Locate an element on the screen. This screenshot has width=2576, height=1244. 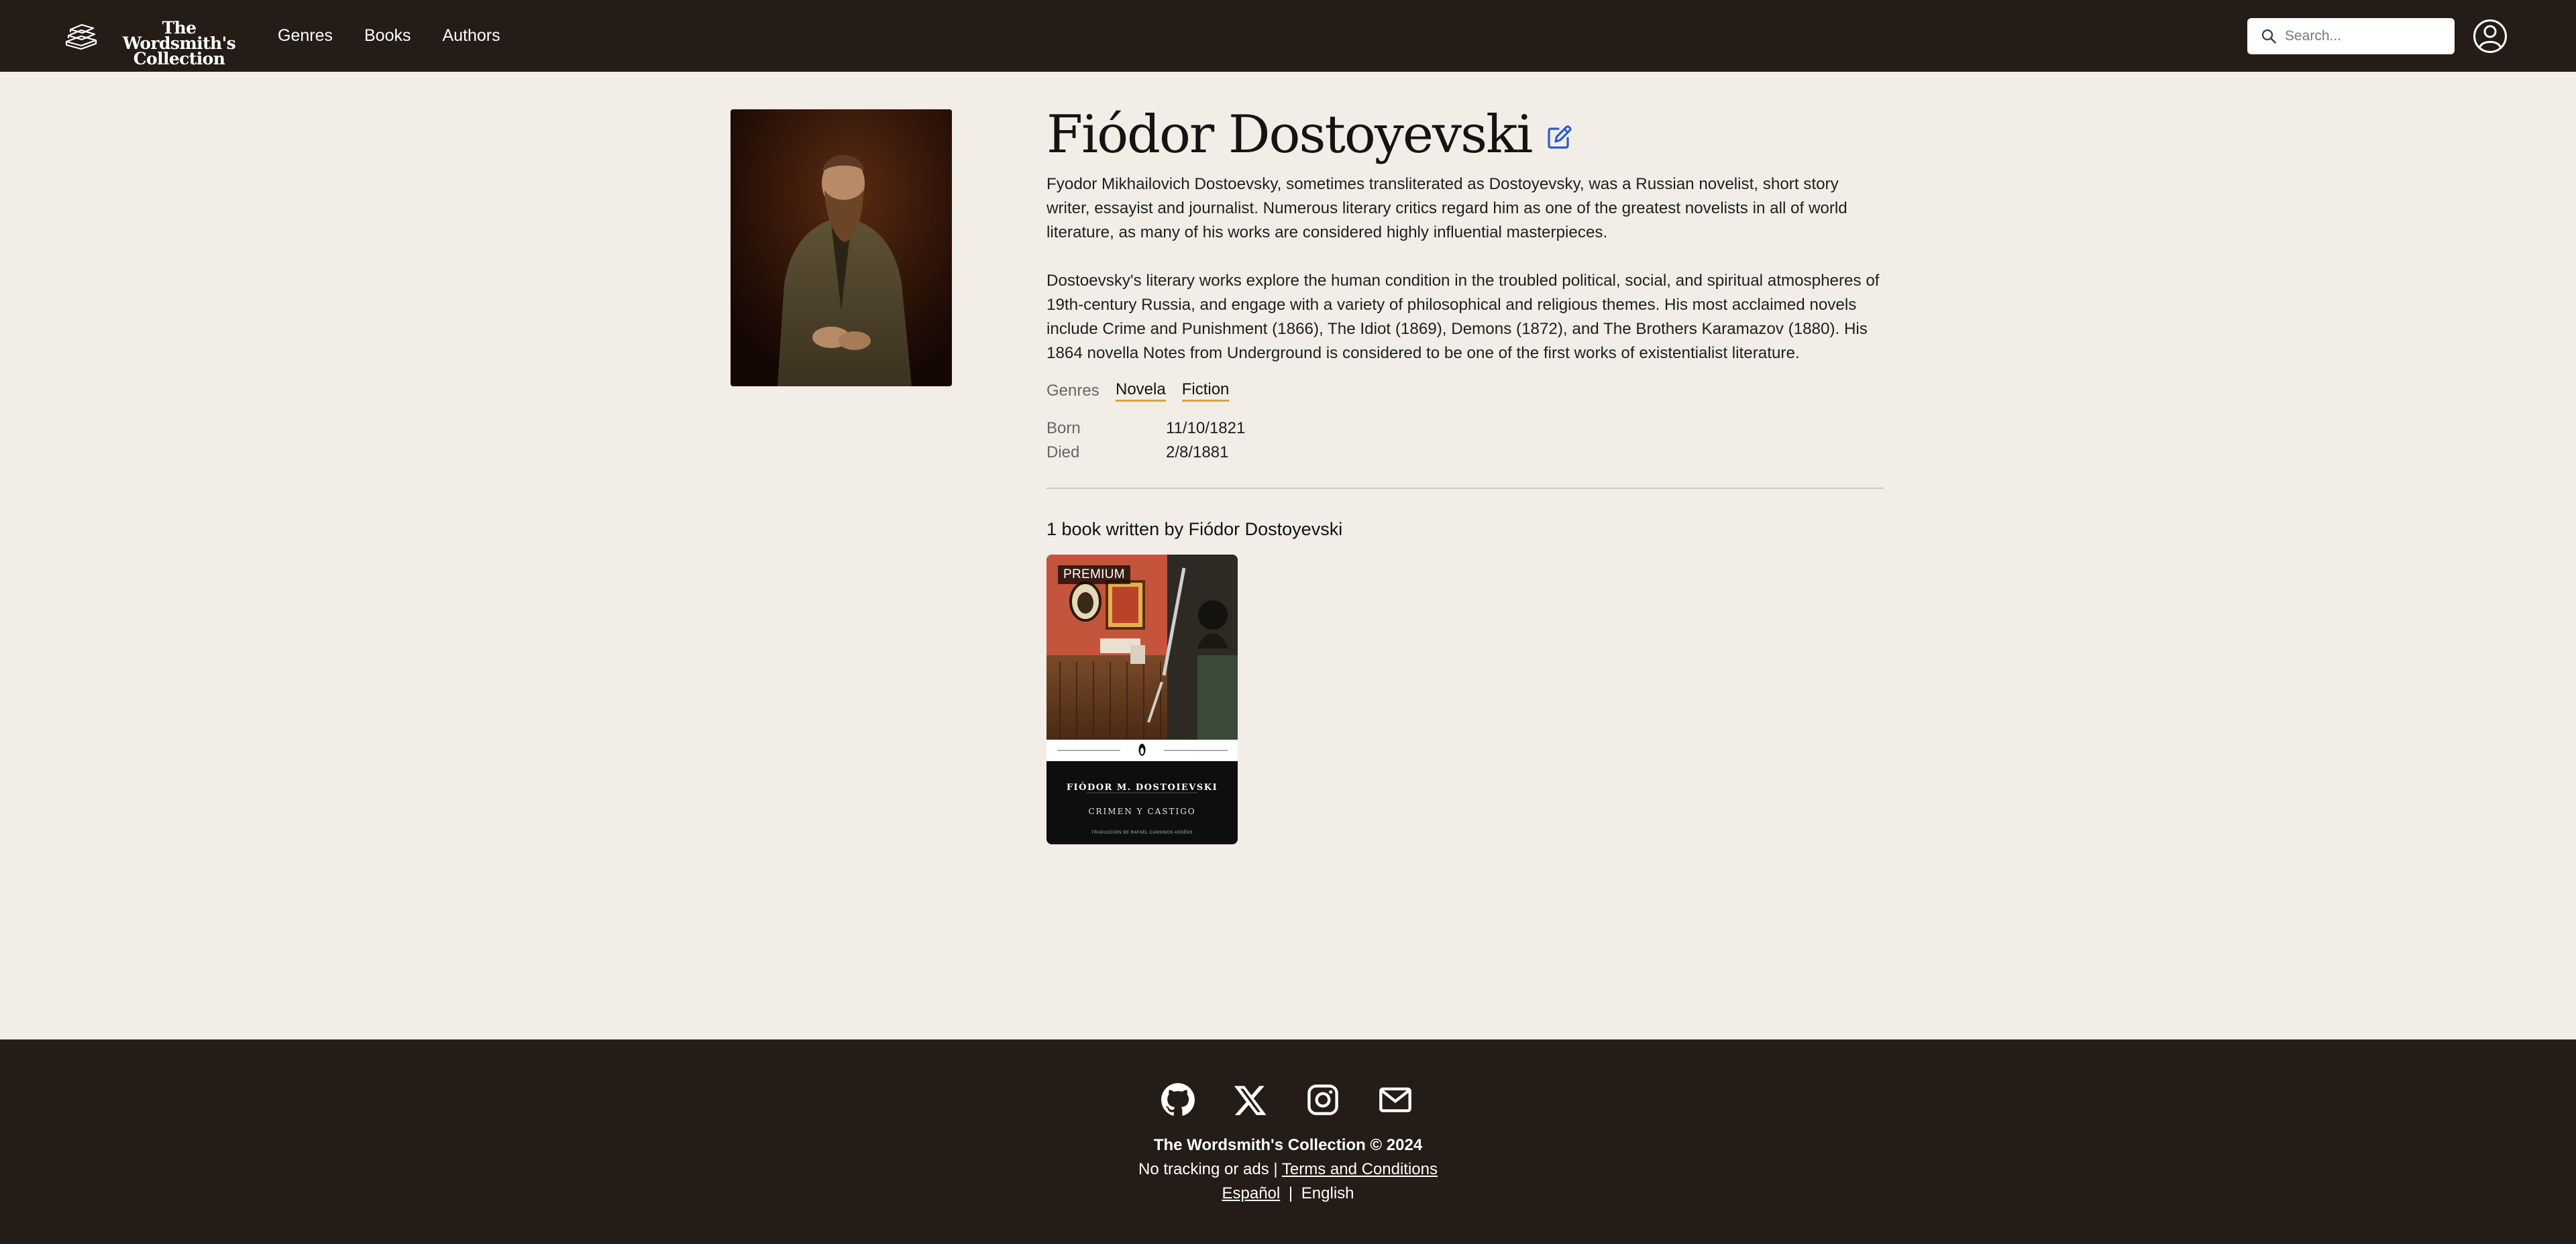
terms-link: Terms and Conditions is located at coordinates (1360, 1169).